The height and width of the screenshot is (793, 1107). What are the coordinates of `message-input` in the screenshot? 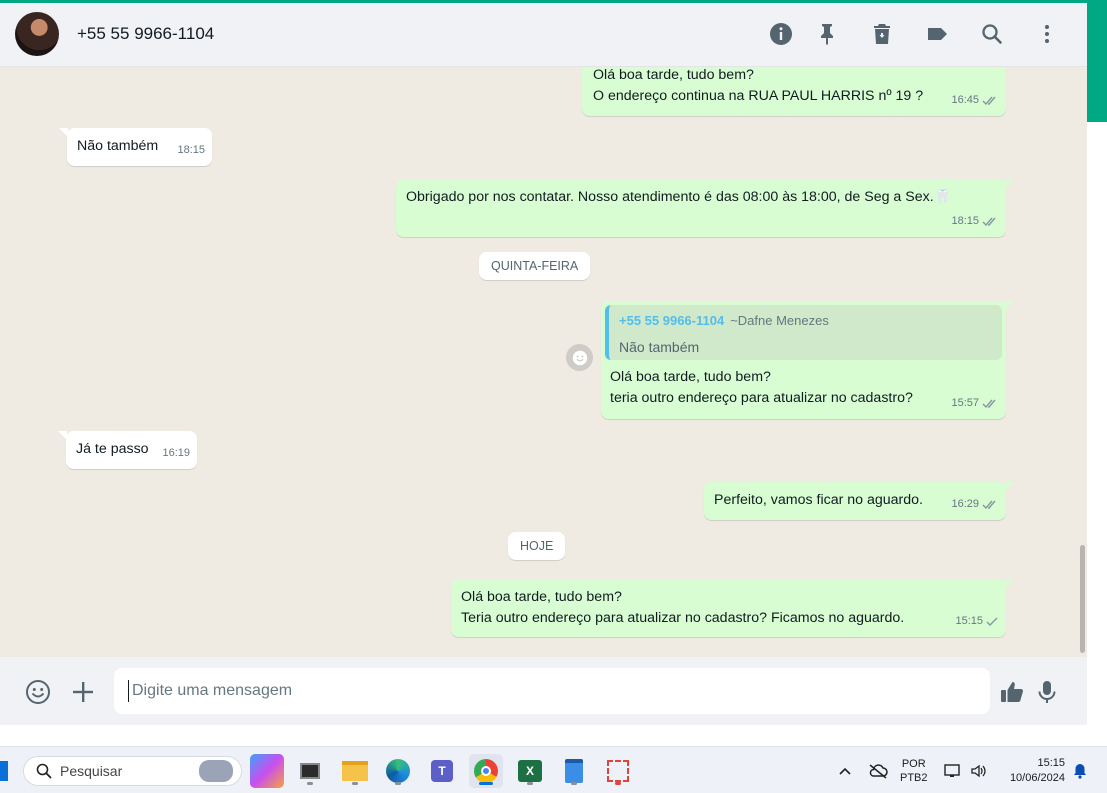 It's located at (552, 691).